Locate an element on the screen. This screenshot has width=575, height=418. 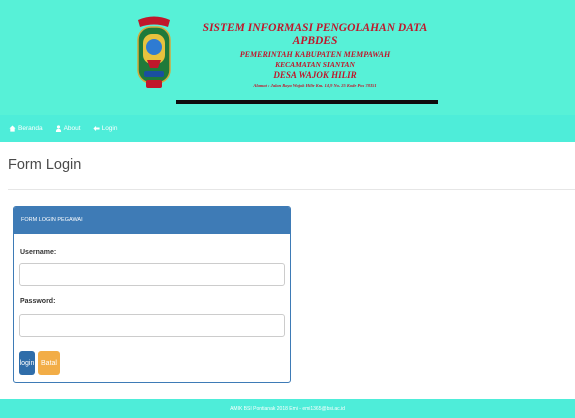
nav-item-beranda: Beranda is located at coordinates (26, 128).